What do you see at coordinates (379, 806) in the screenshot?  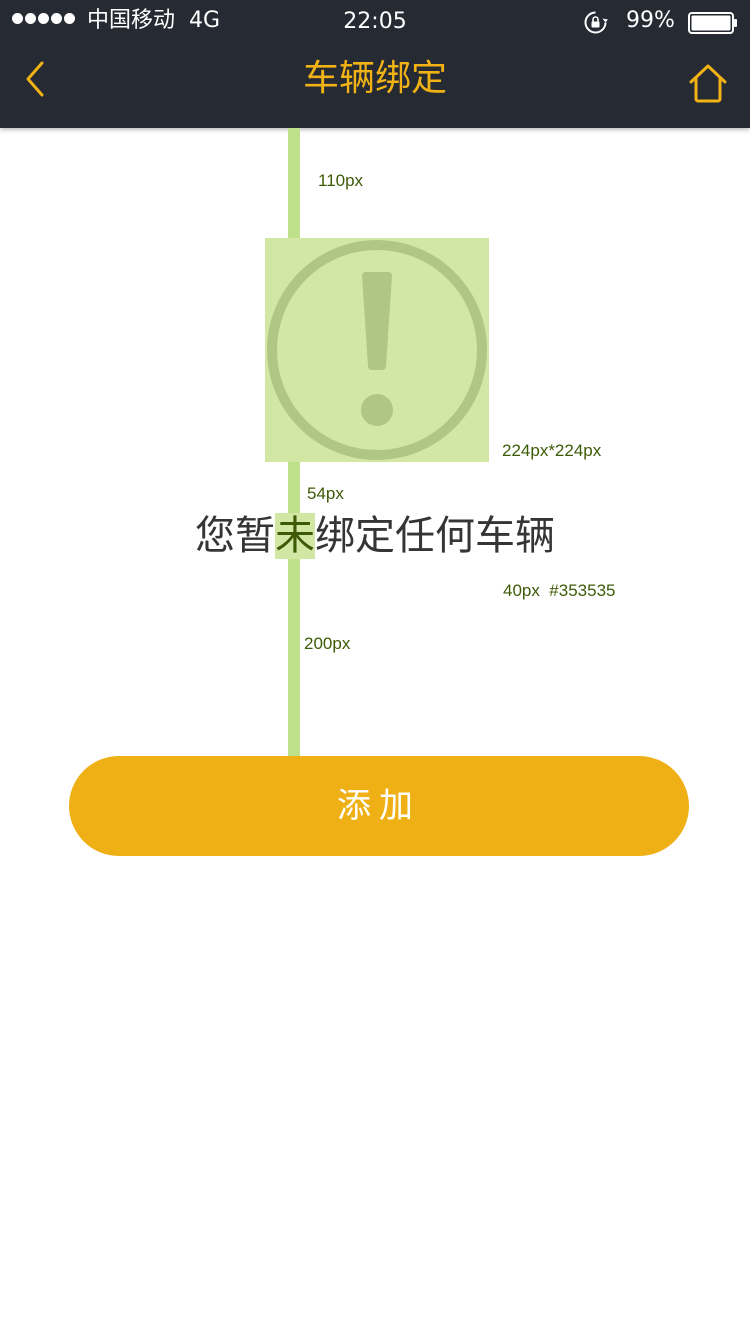 I see `add-vehicle-button: 添加` at bounding box center [379, 806].